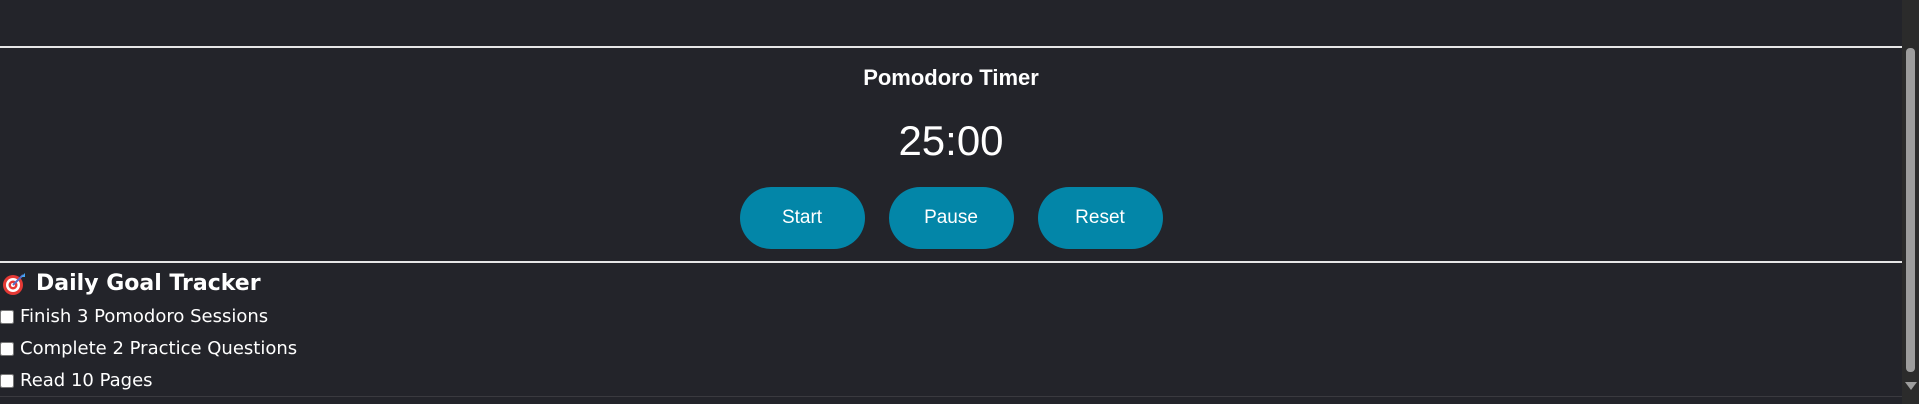 This screenshot has width=1919, height=404. I want to click on goal-label: Read 10 Pages, so click(86, 380).